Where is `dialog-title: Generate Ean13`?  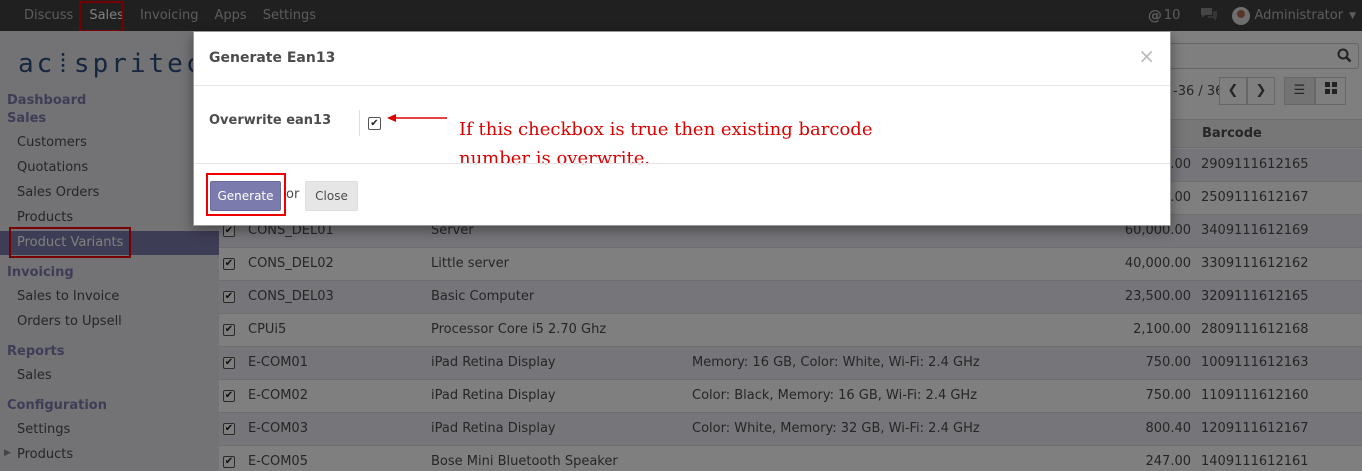
dialog-title: Generate Ean13 is located at coordinates (272, 58).